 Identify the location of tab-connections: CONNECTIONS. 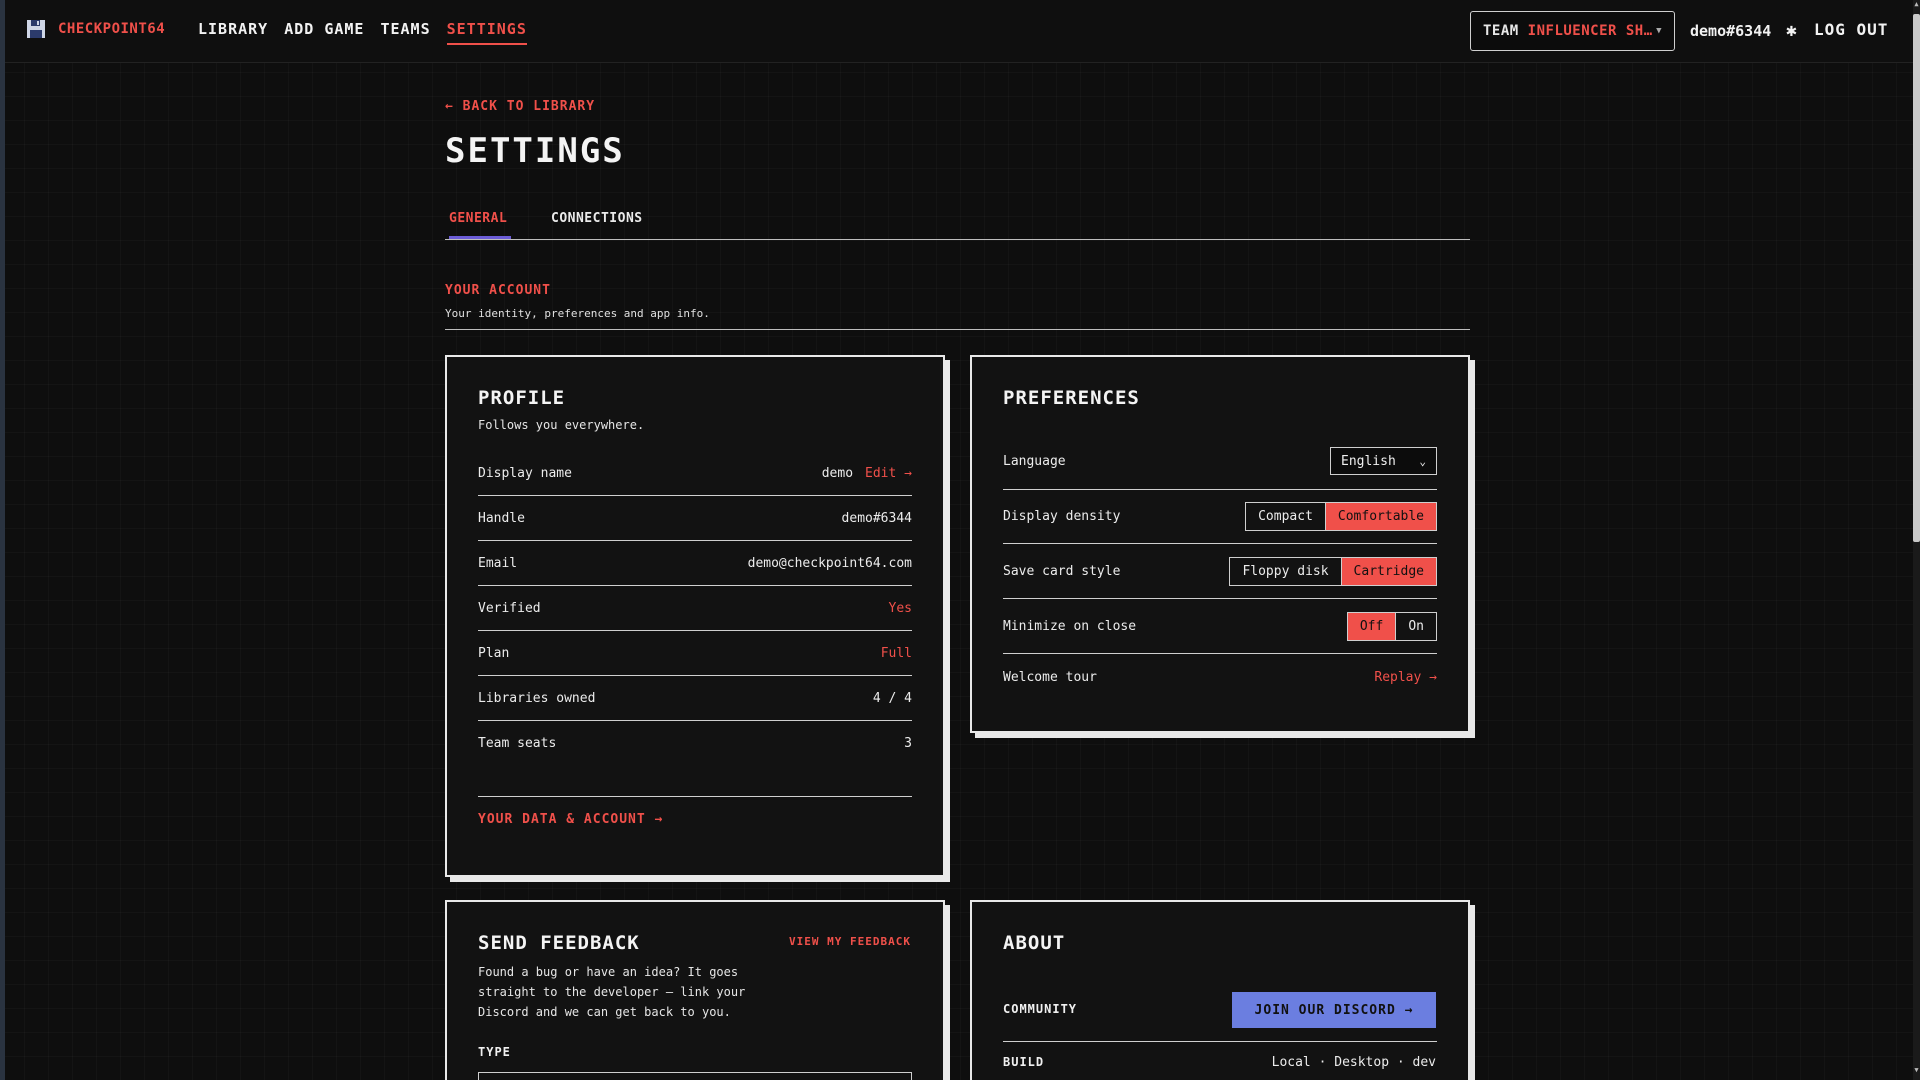
(597, 223).